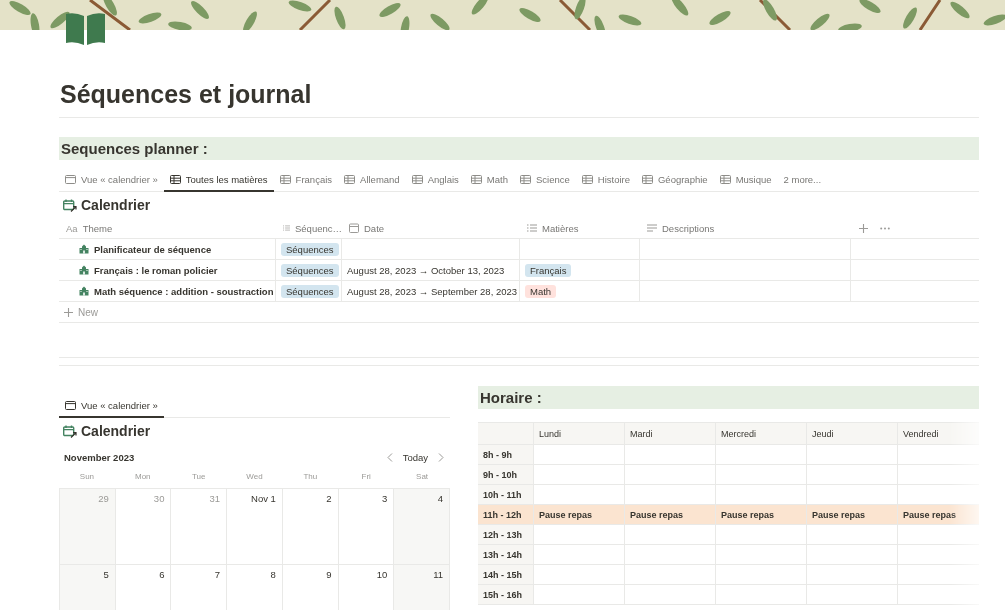  I want to click on chevron-right-icon, so click(441, 457).